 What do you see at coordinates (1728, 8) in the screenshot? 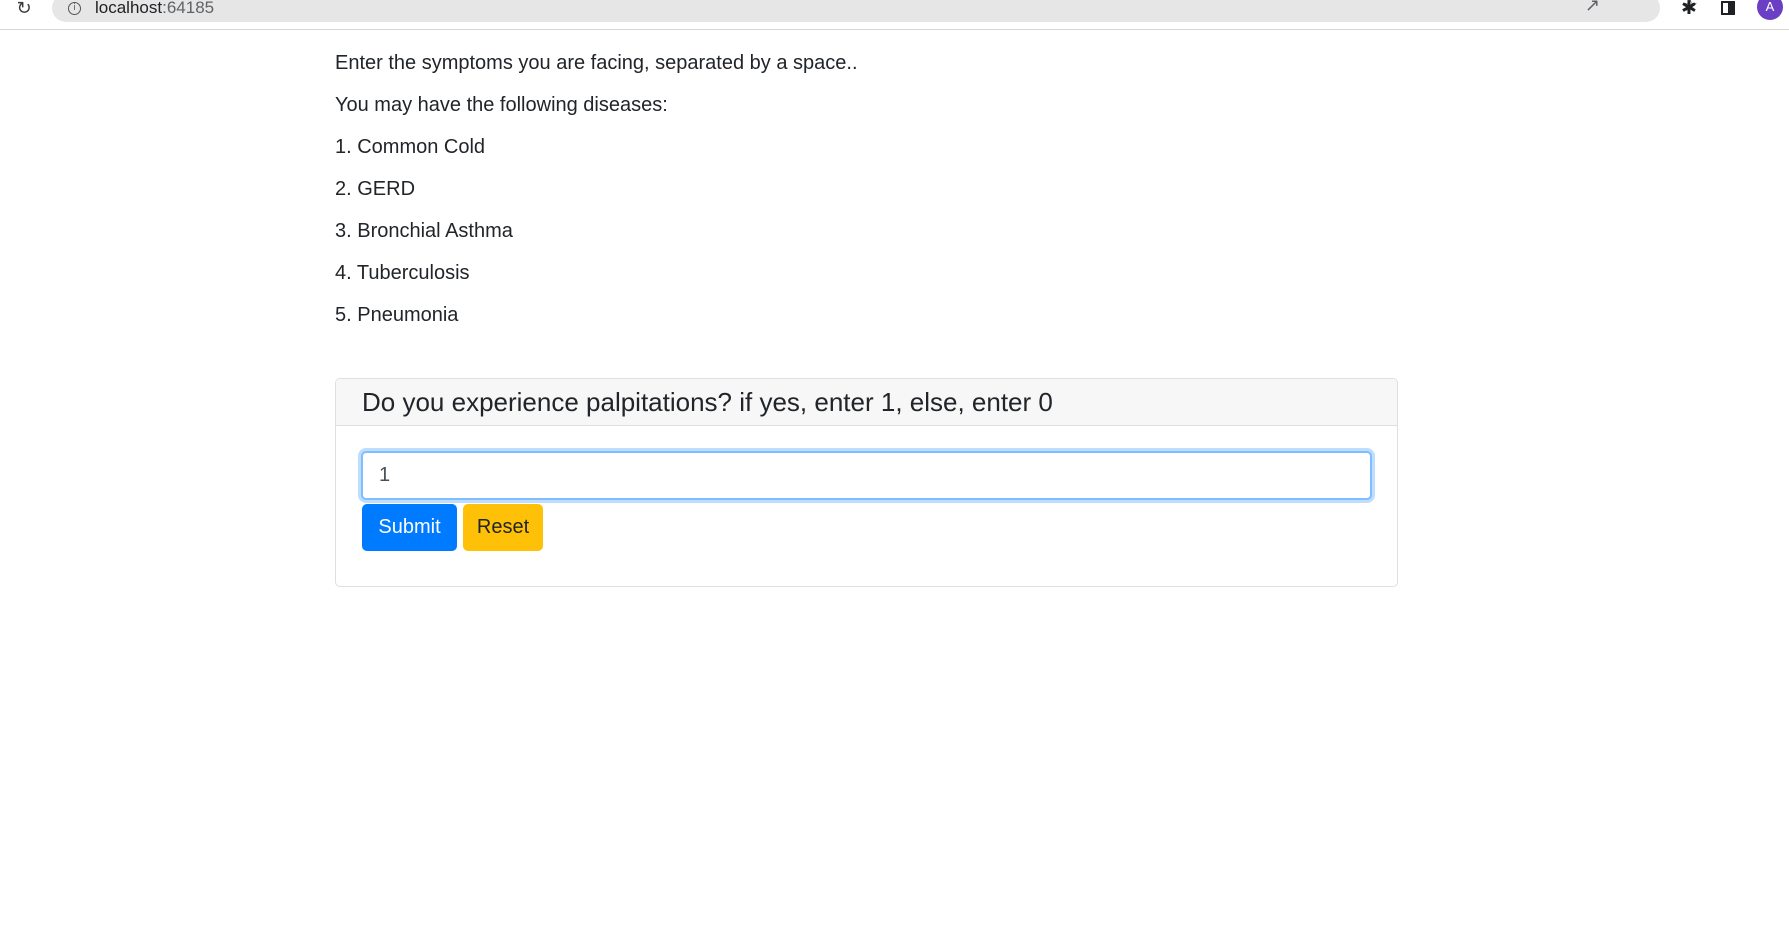
I see `side-panel-icon` at bounding box center [1728, 8].